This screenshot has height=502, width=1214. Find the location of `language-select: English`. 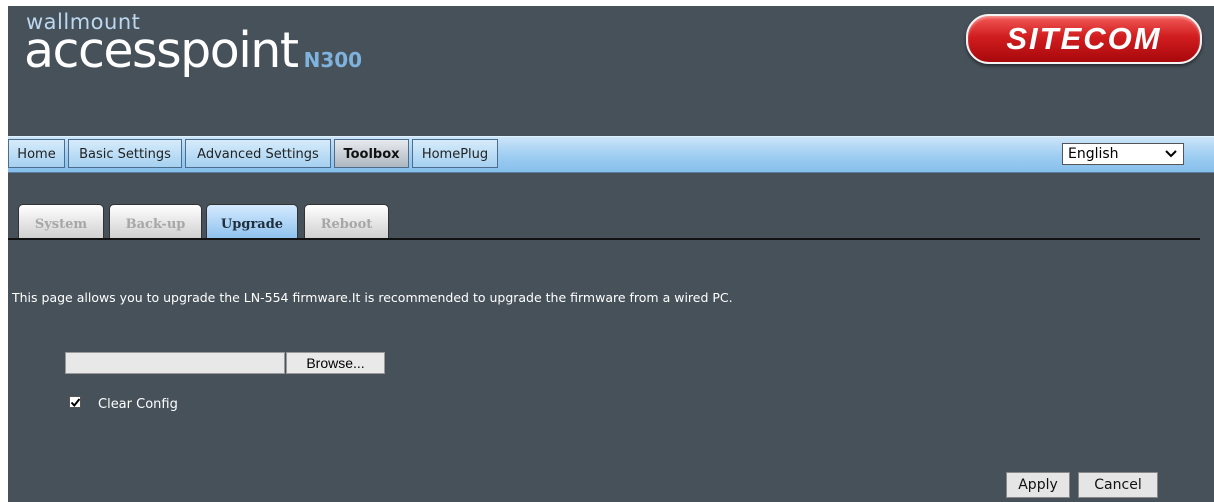

language-select: English is located at coordinates (1123, 154).